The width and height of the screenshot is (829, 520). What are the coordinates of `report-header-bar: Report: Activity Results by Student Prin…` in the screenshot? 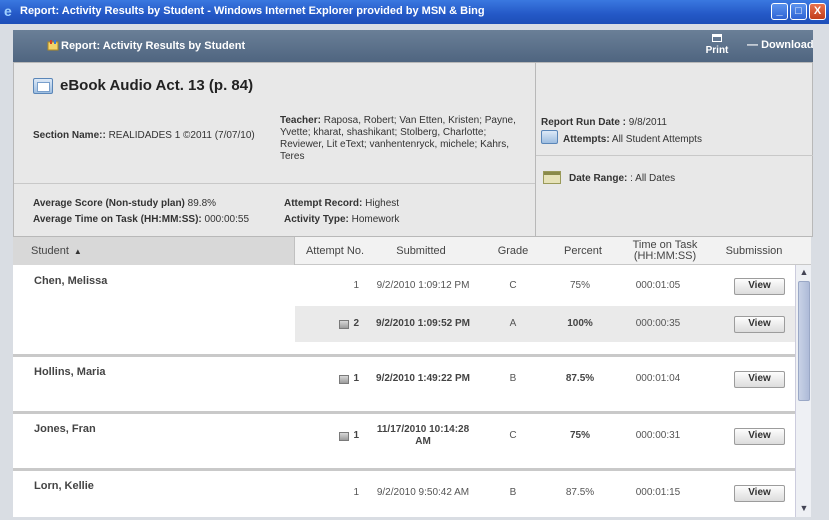 It's located at (413, 46).